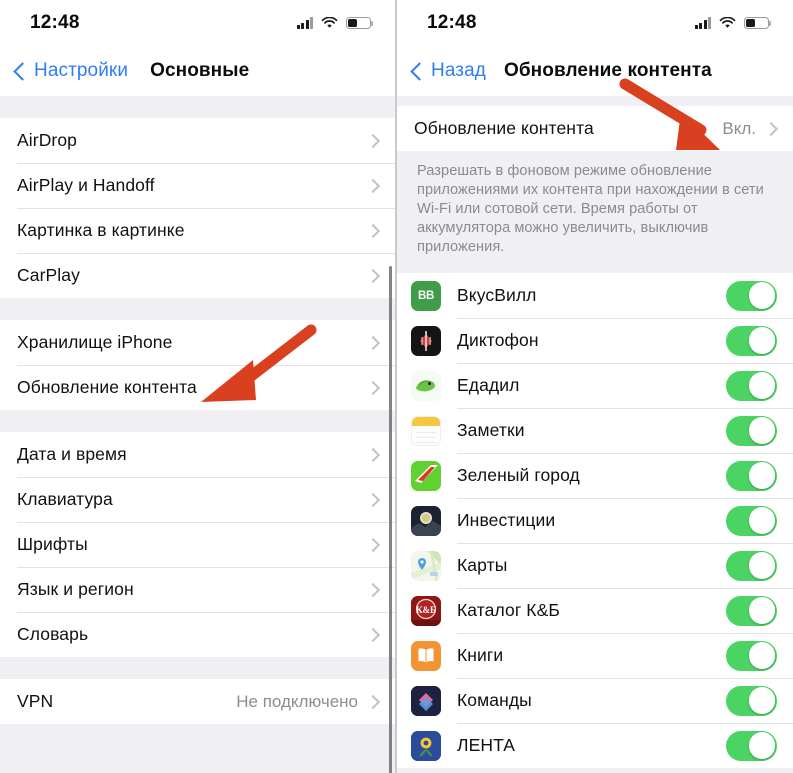 The width and height of the screenshot is (793, 773). Describe the element at coordinates (595, 430) in the screenshot. I see `app-row-zametki: Заметки` at that location.